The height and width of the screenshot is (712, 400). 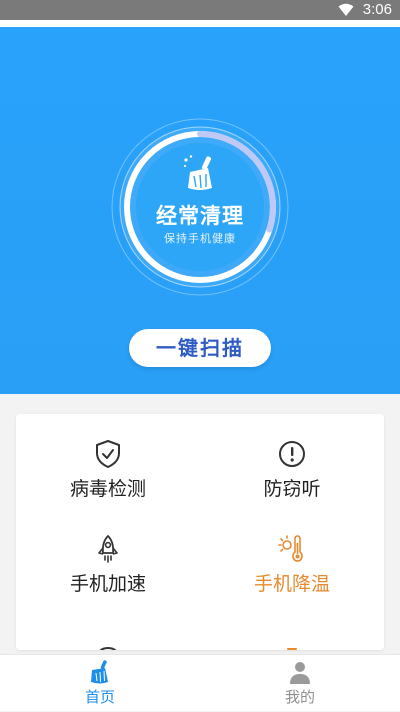 I want to click on feature-label: 手机加速, so click(x=107, y=584).